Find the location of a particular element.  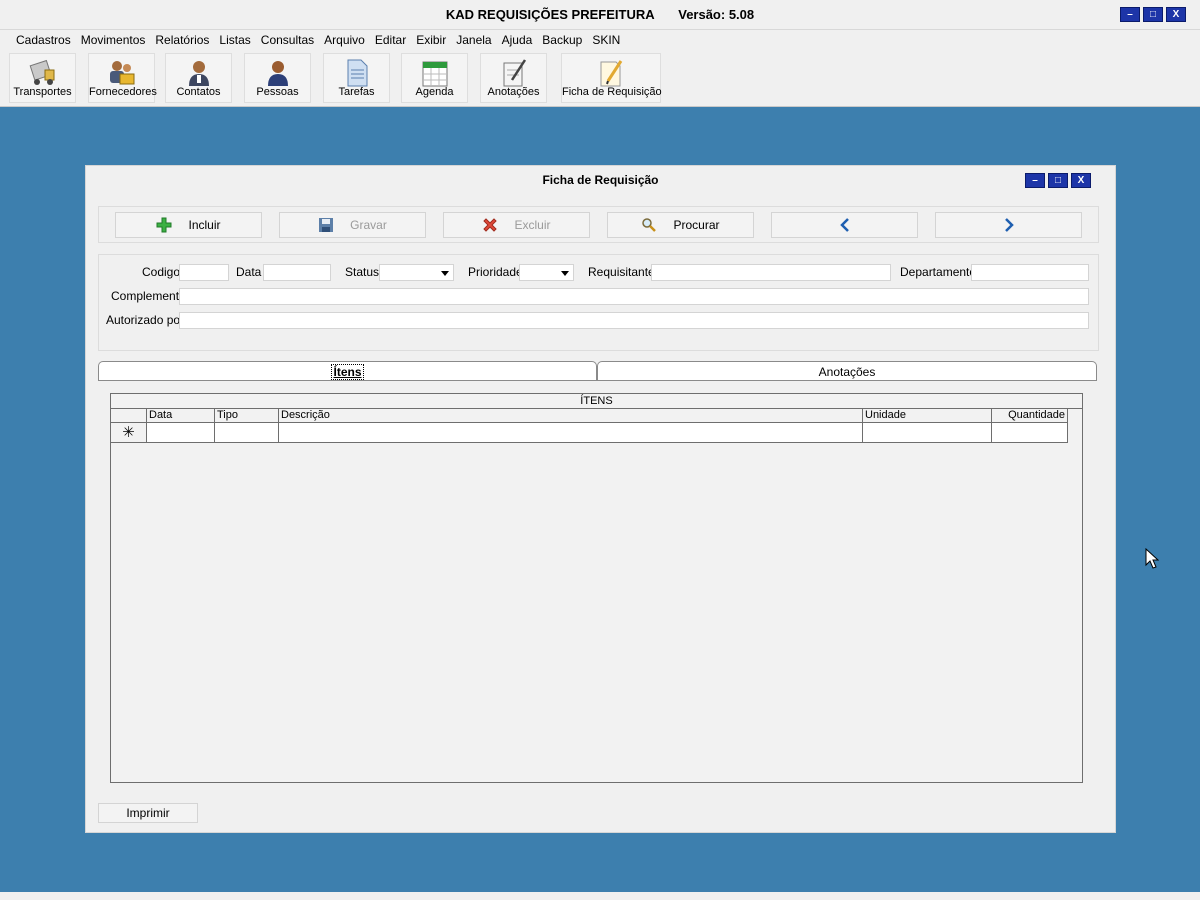

codigo-field is located at coordinates (204, 272).